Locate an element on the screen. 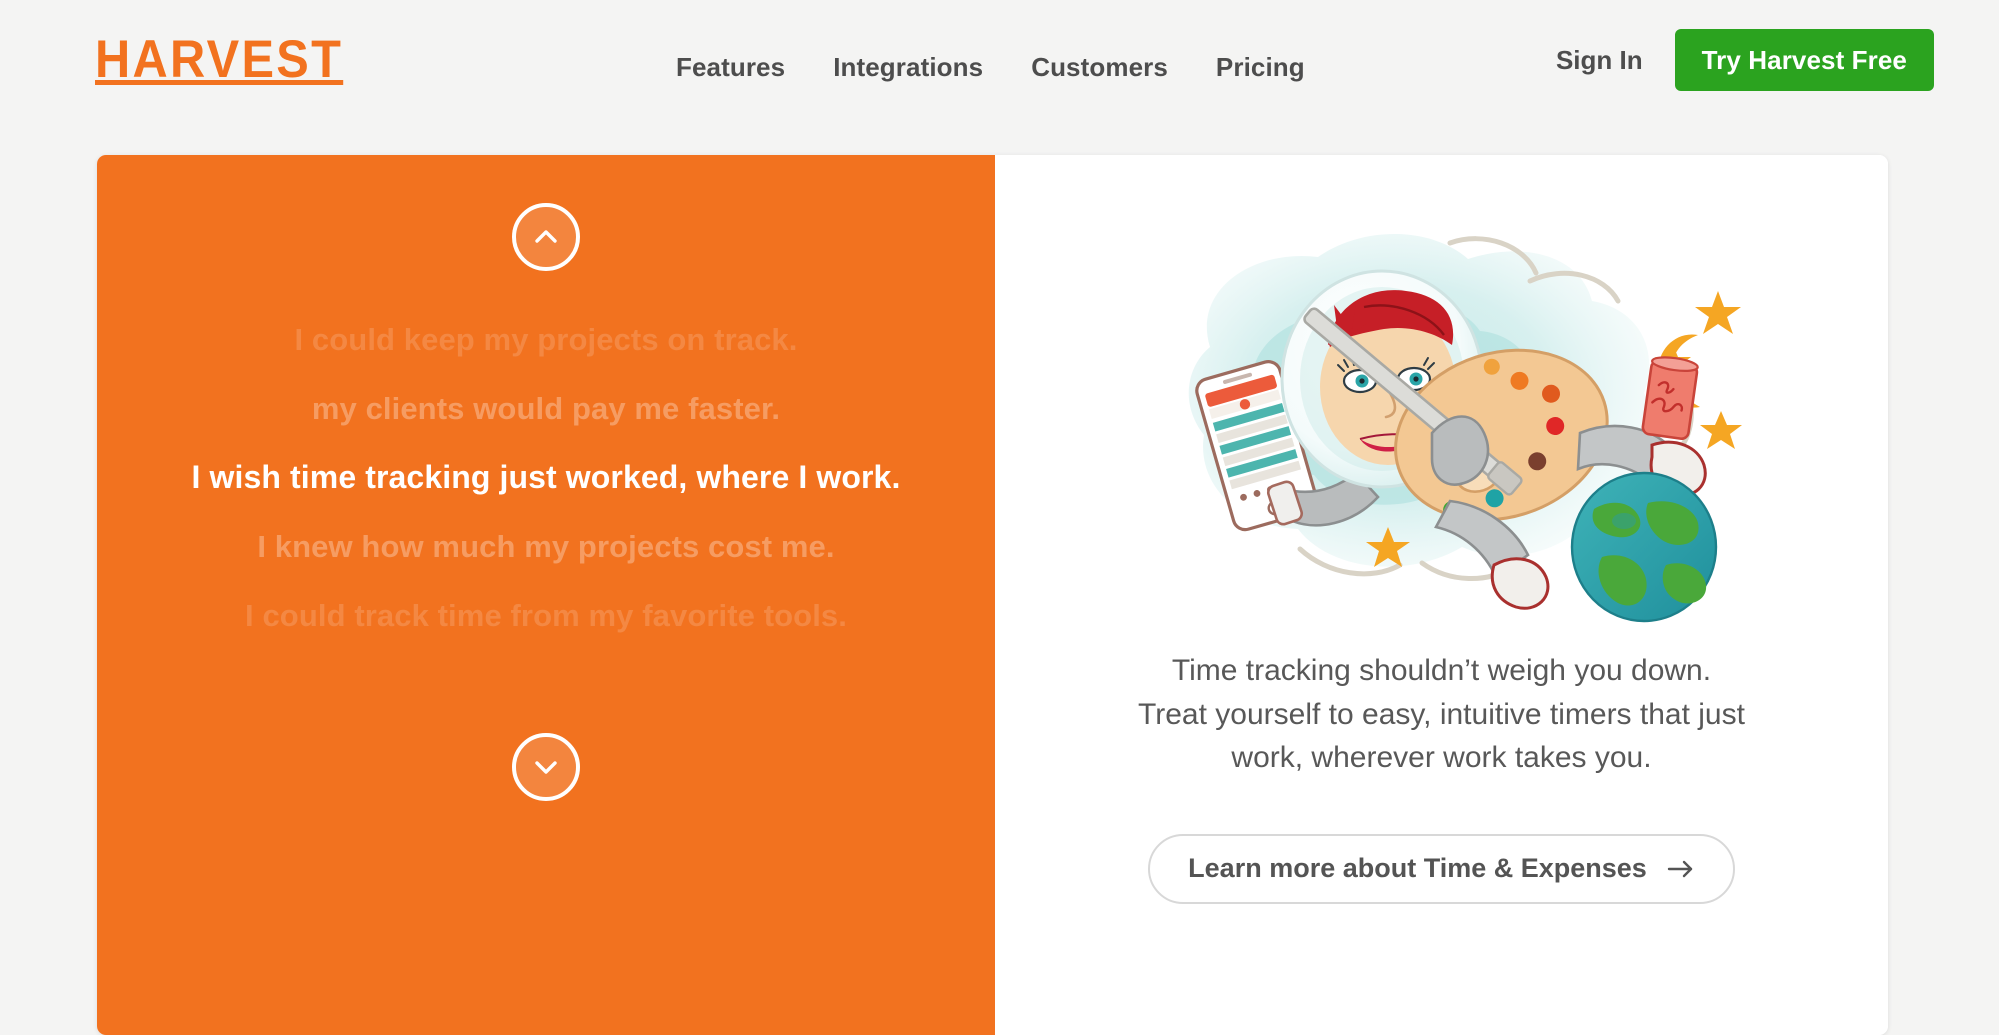  wish-item: I could keep my projects on track. is located at coordinates (546, 339).